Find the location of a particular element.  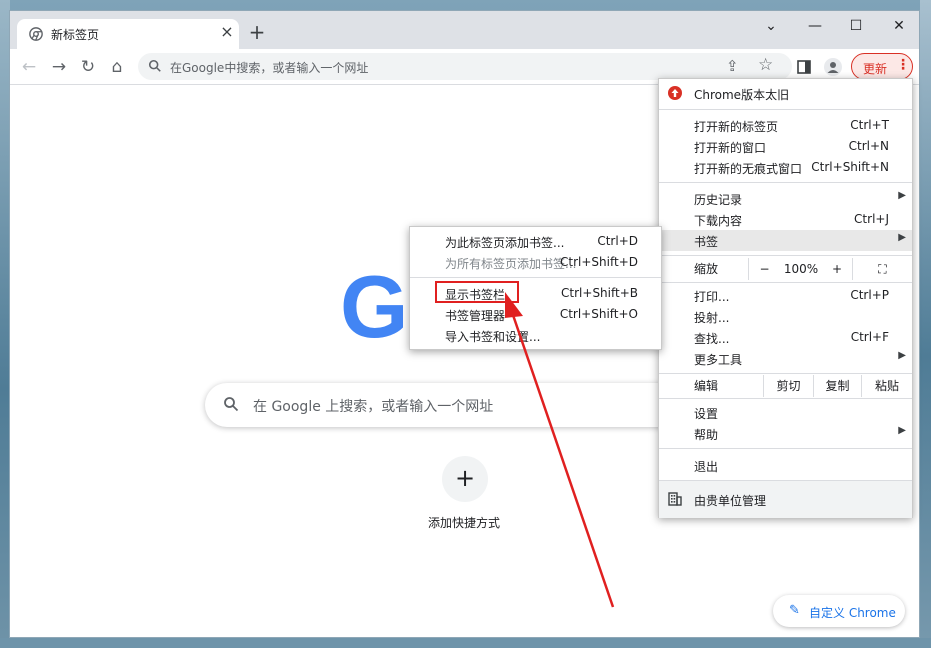

maximize-button: ☐ is located at coordinates (856, 26).